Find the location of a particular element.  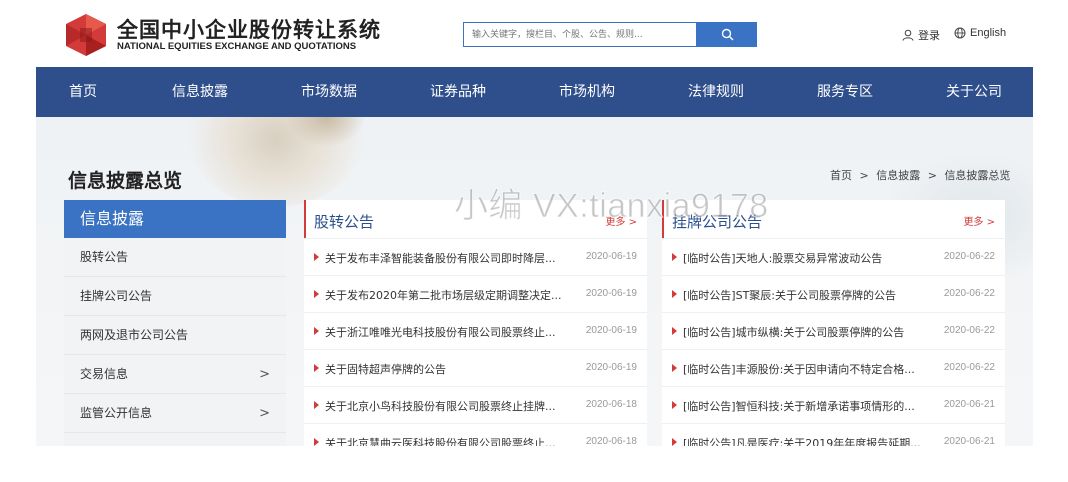

nav-item-institutions: 市场机构 is located at coordinates (587, 92).